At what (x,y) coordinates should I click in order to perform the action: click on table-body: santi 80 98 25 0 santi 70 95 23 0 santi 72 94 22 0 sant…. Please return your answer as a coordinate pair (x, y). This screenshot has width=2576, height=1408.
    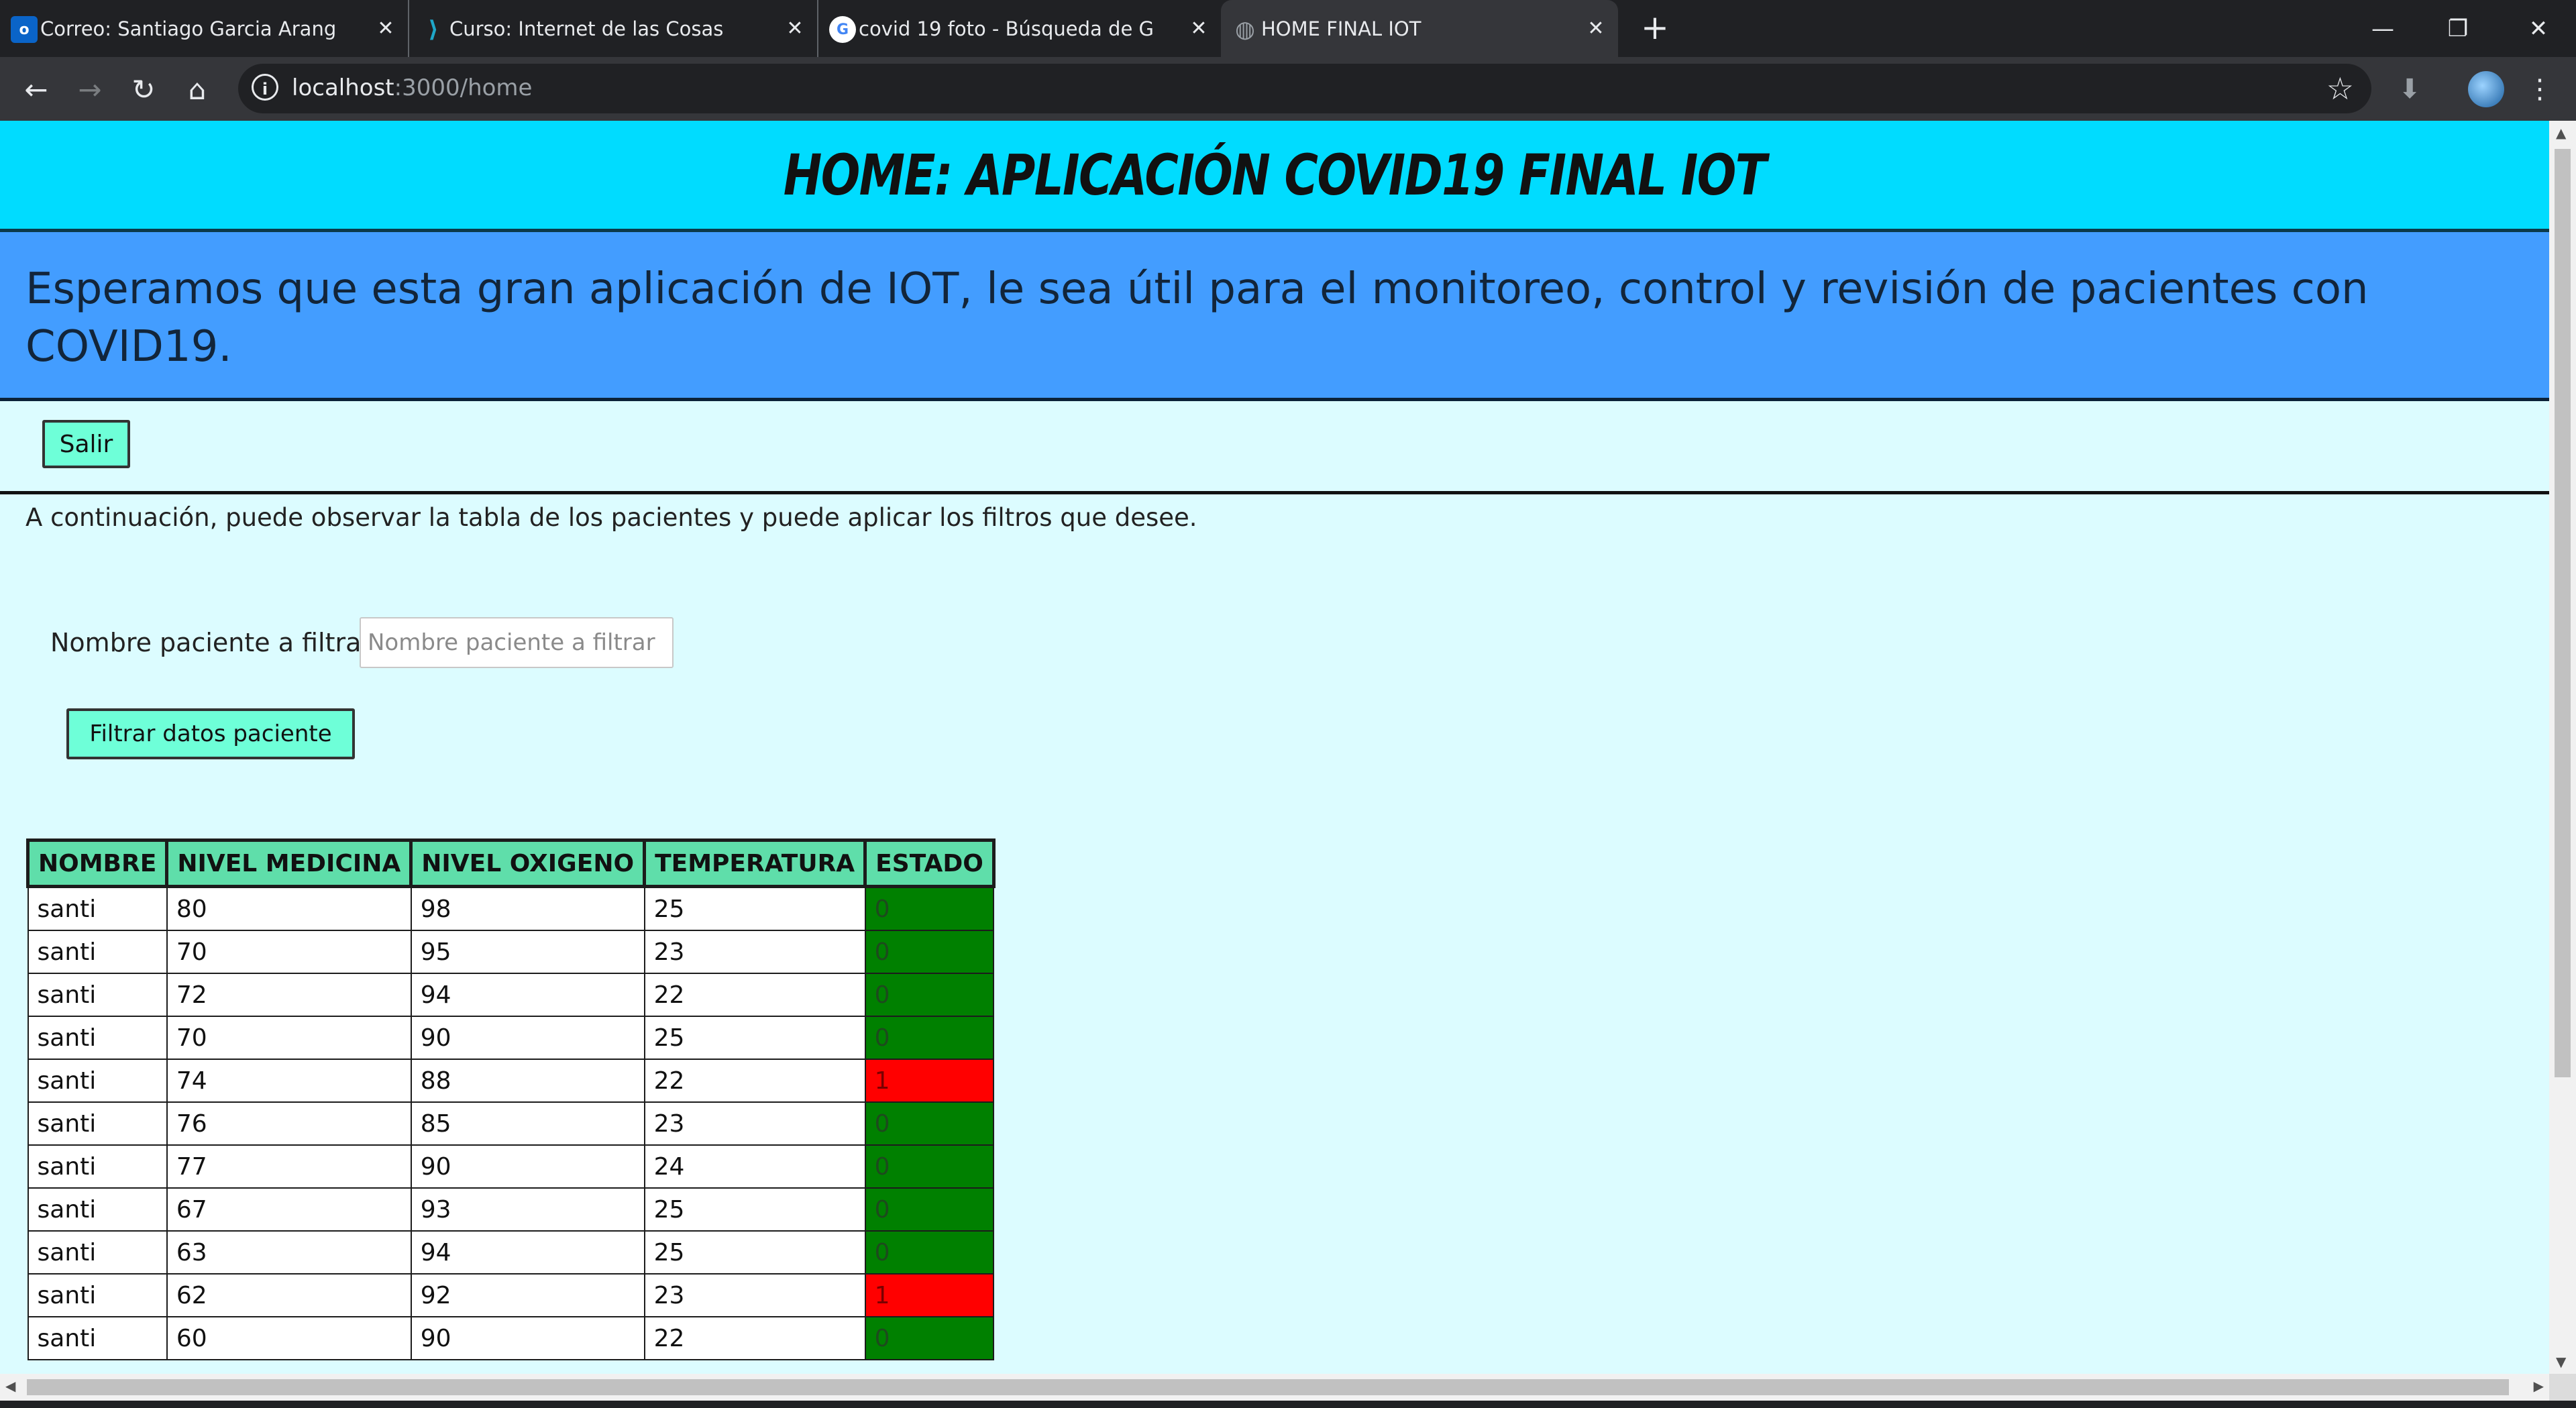
    Looking at the image, I should click on (511, 1122).